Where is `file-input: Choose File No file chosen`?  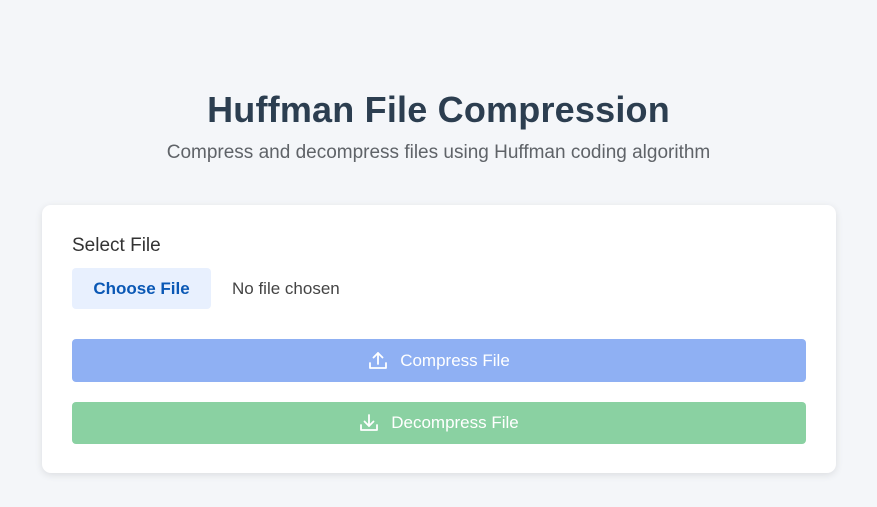 file-input: Choose File No file chosen is located at coordinates (206, 288).